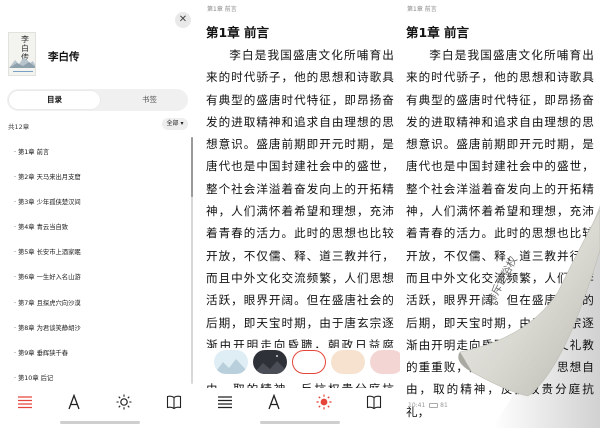 The height and width of the screenshot is (428, 600). What do you see at coordinates (192, 167) in the screenshot?
I see `toc-scrollbar-thumb` at bounding box center [192, 167].